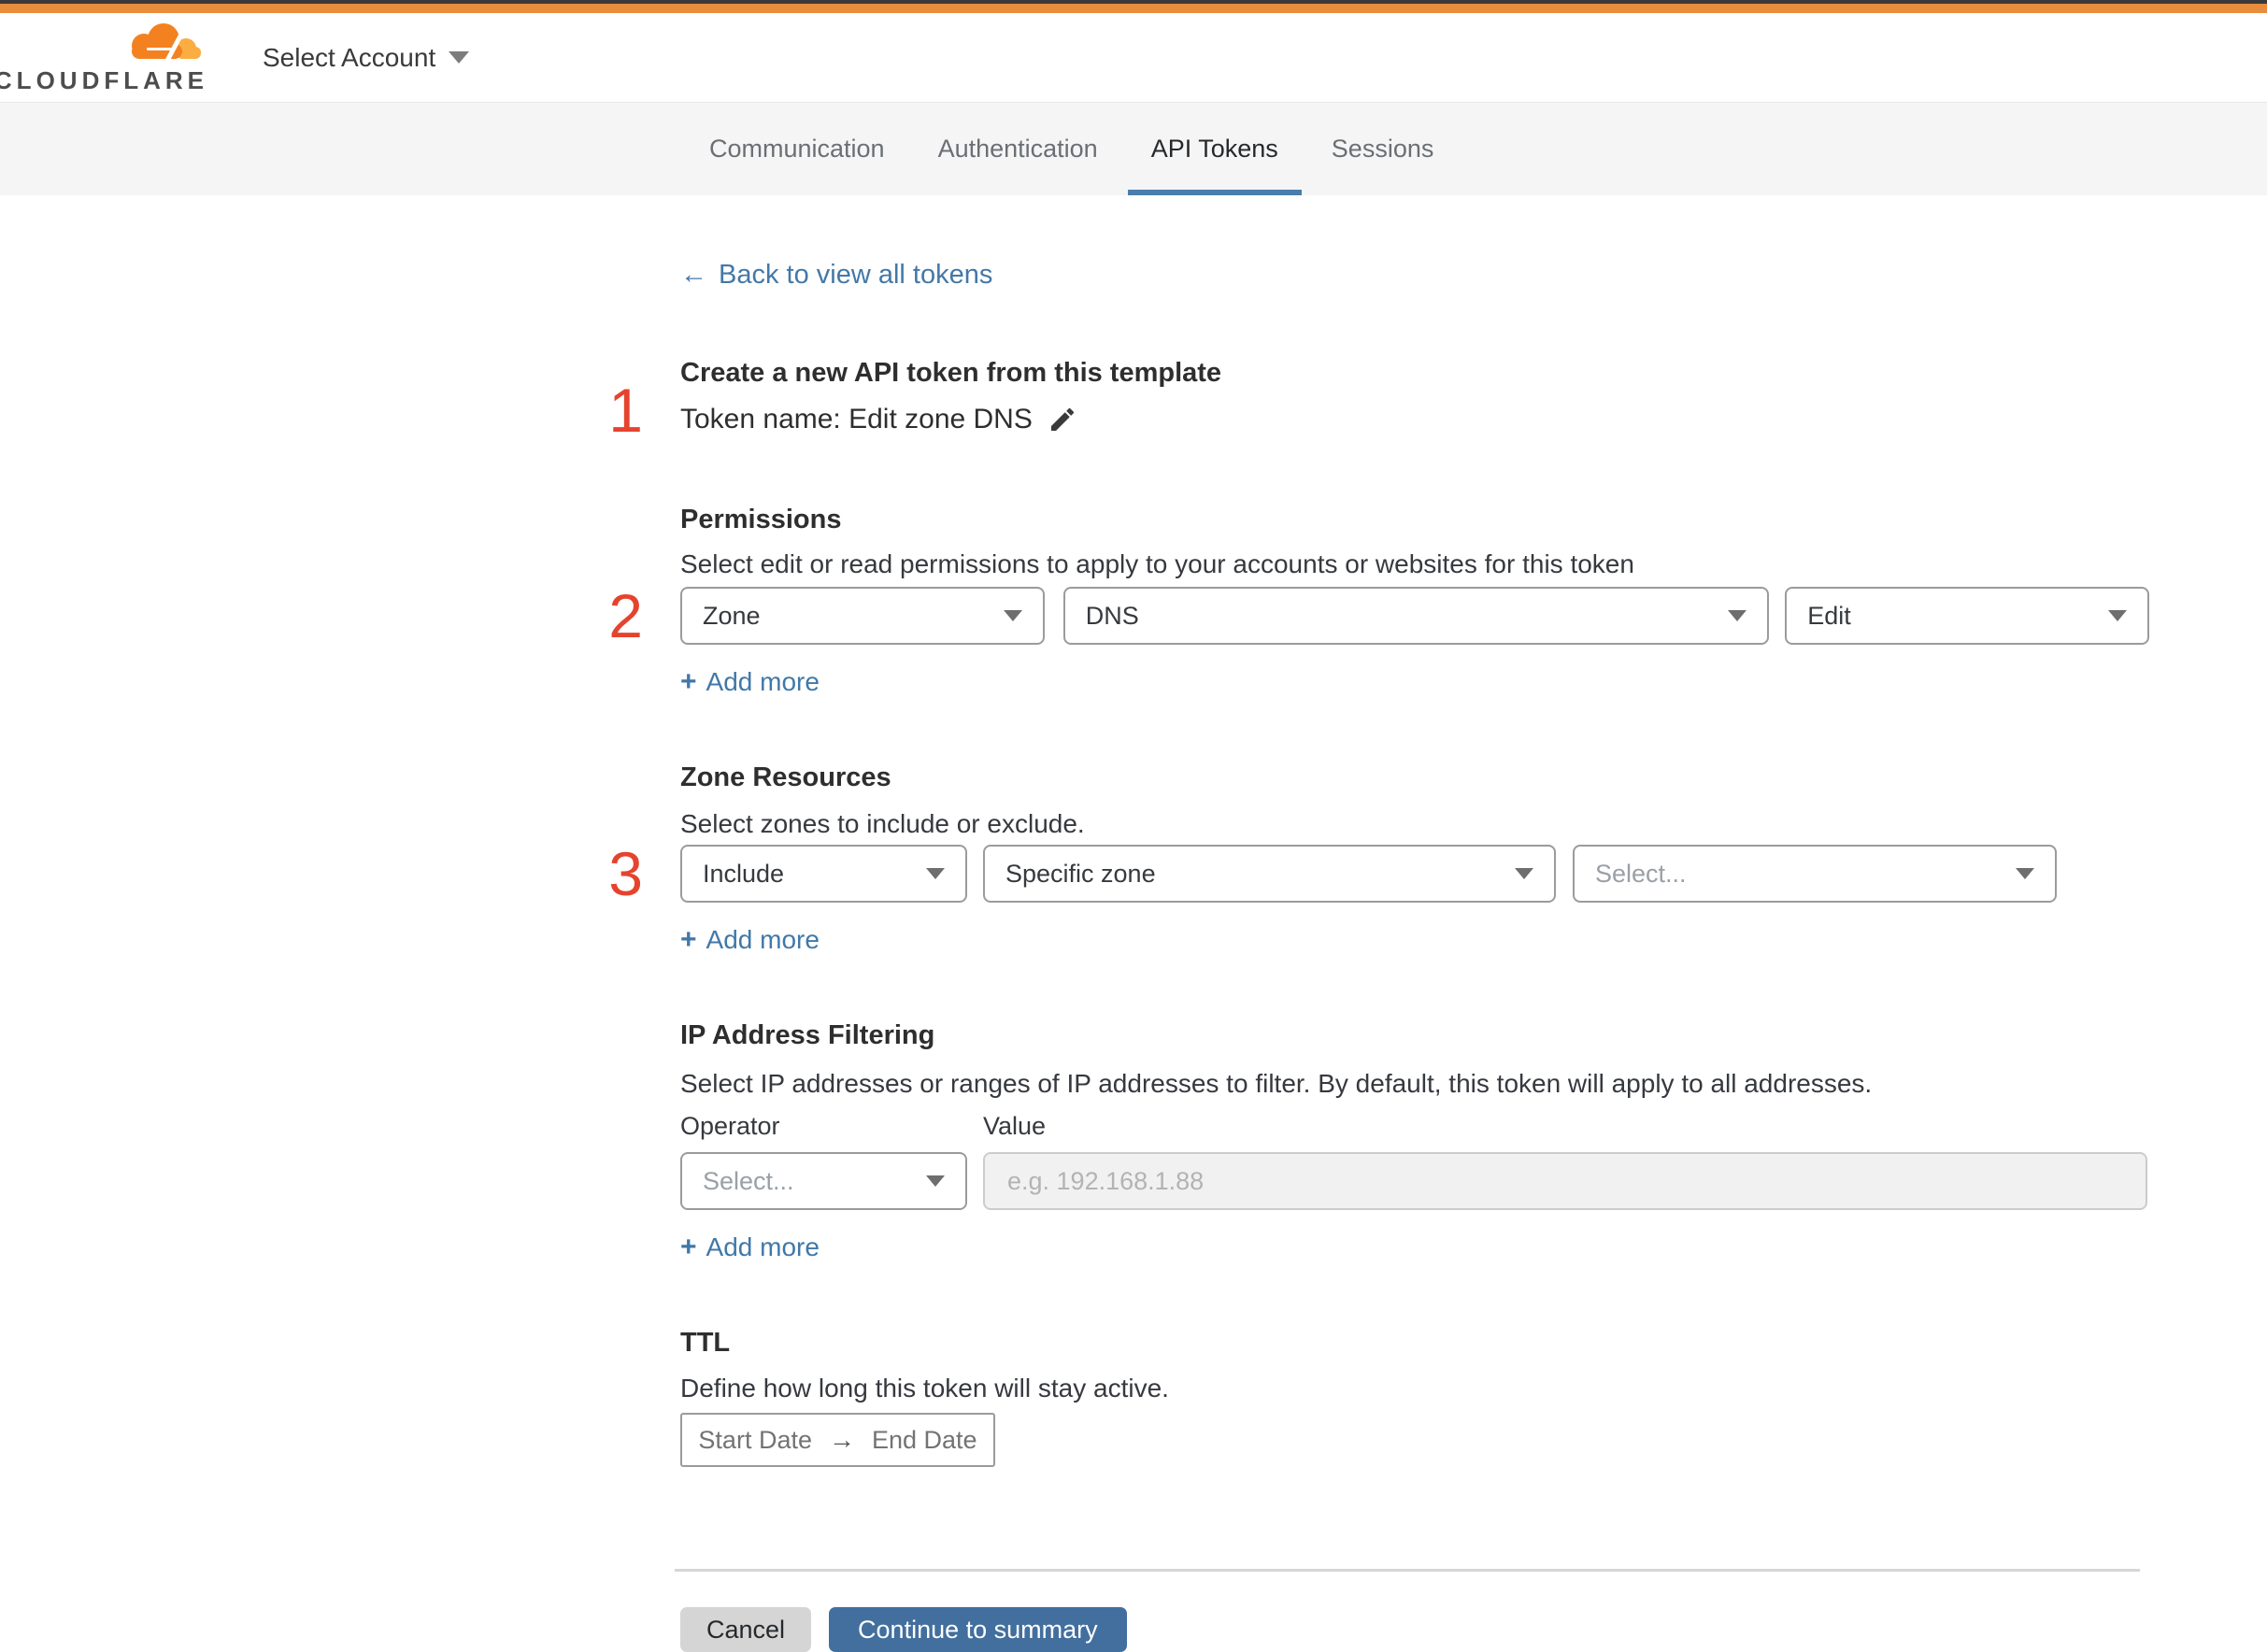 The height and width of the screenshot is (1652, 2267). I want to click on step-number-3: 3, so click(625, 874).